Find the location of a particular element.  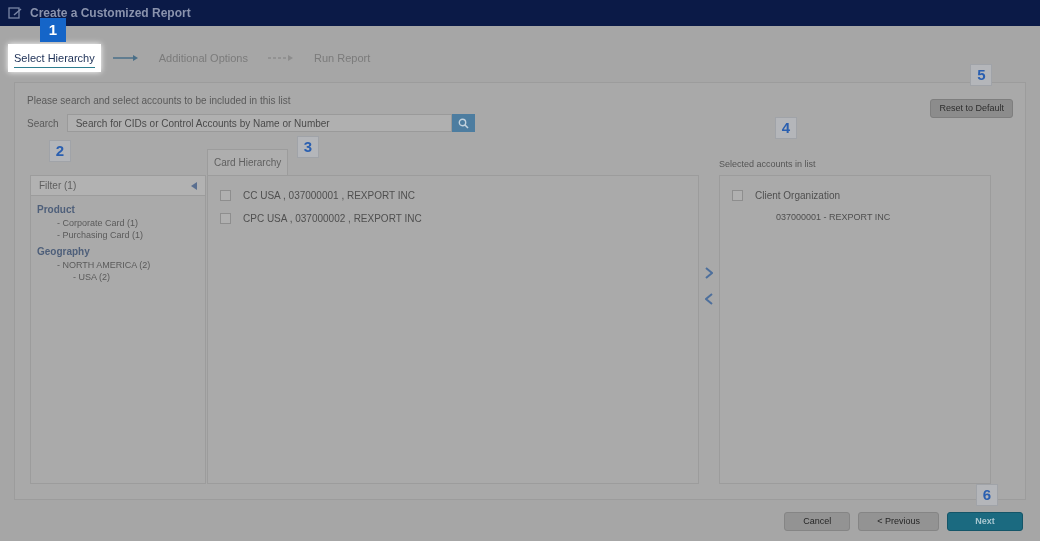

callout-number: 2 is located at coordinates (60, 151).